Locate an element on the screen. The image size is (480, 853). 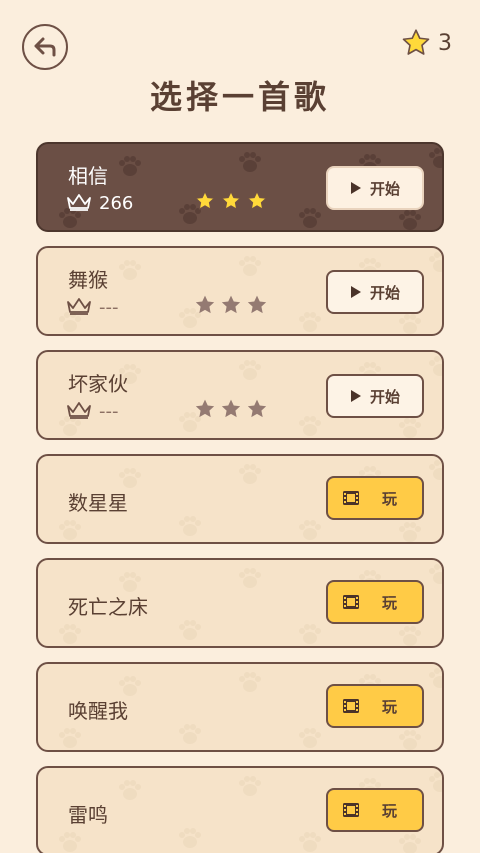
song-name: 雷鸣 is located at coordinates (88, 815).